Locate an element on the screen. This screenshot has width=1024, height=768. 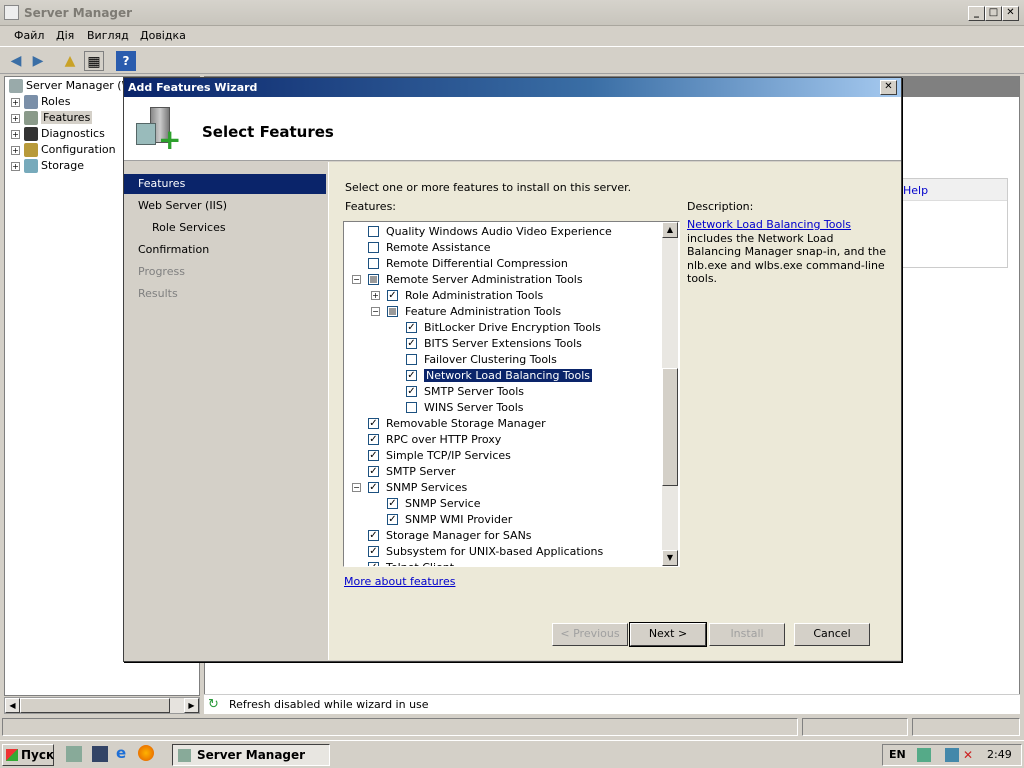
feature-row: ✓ Telnet Client is located at coordinates (503, 563).